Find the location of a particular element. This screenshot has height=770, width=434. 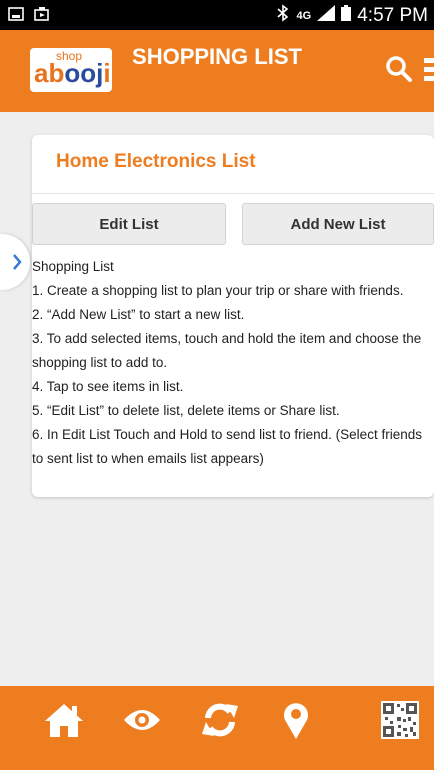

app-bar: shop abooji SHOPPING LIST is located at coordinates (217, 71).